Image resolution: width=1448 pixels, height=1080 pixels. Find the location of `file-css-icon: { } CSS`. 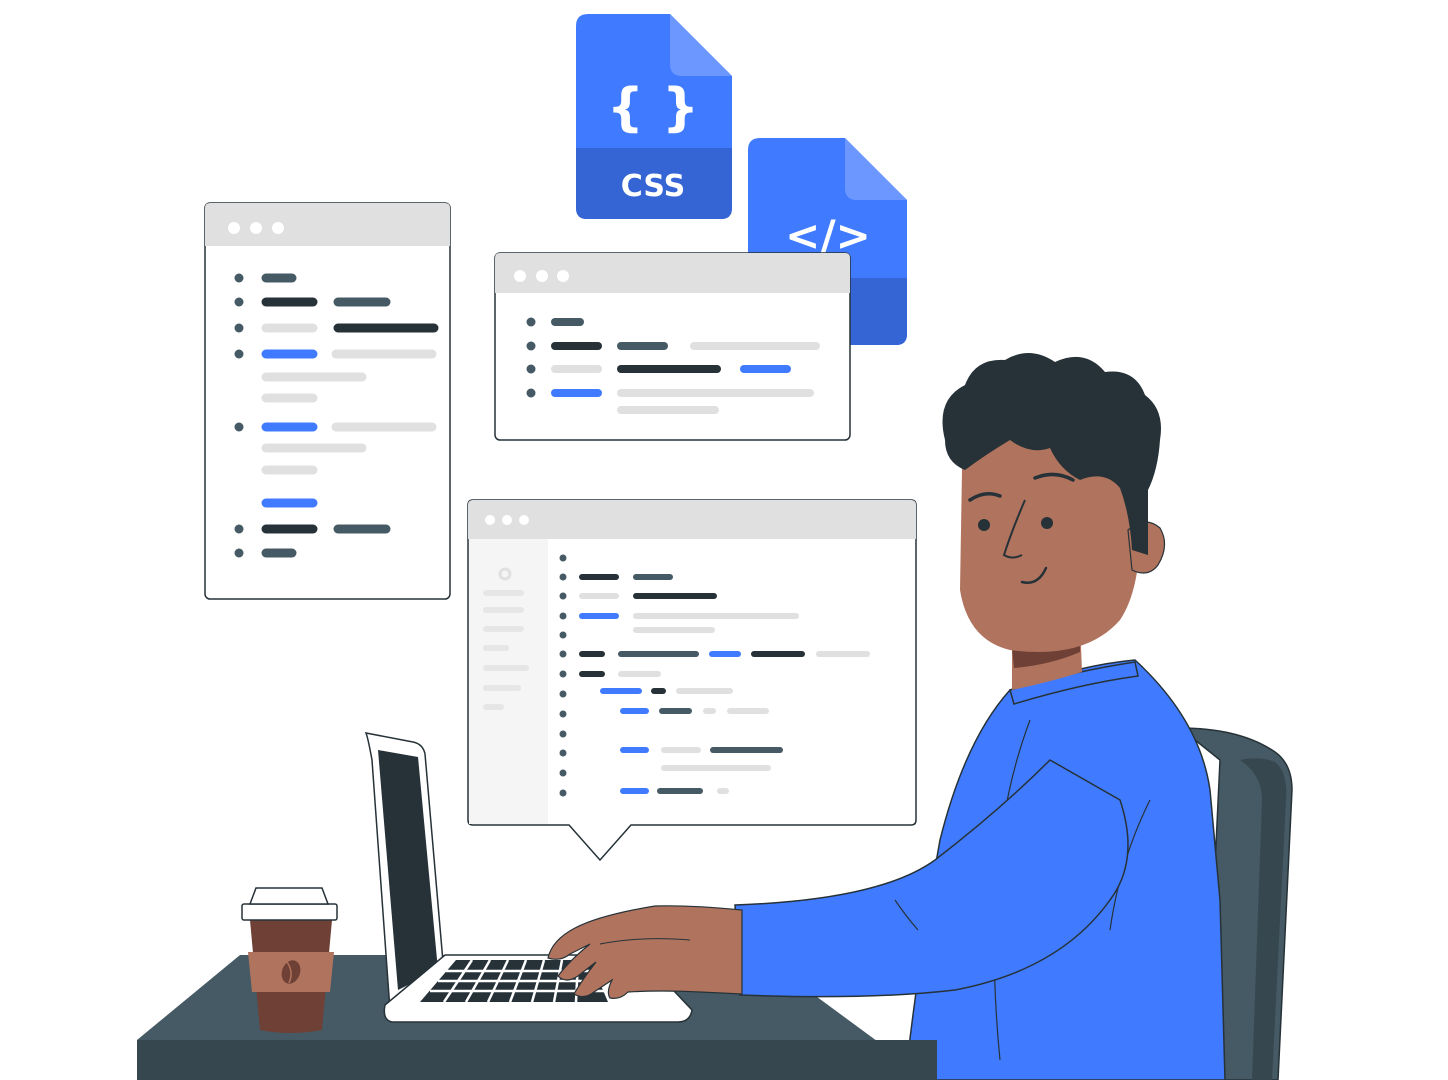

file-css-icon: { } CSS is located at coordinates (654, 116).